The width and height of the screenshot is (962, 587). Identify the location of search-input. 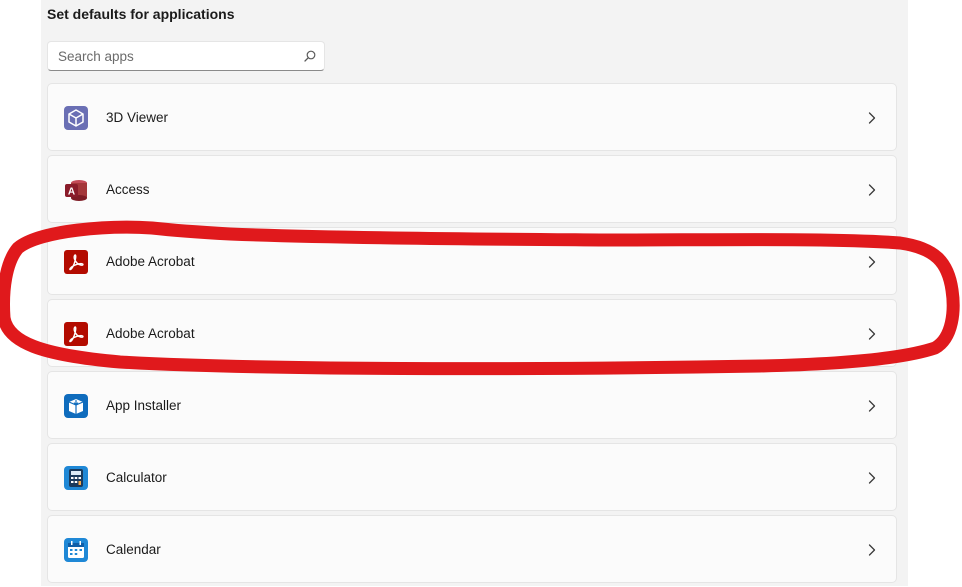
(173, 56).